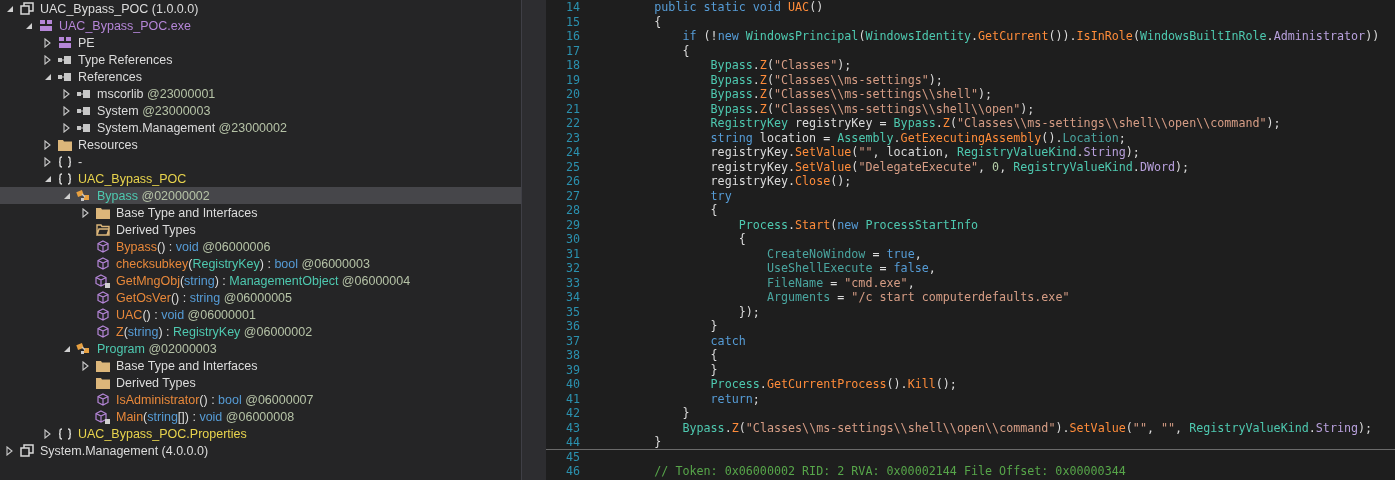  Describe the element at coordinates (260, 110) in the screenshot. I see `tree-item: System @23000003` at that location.